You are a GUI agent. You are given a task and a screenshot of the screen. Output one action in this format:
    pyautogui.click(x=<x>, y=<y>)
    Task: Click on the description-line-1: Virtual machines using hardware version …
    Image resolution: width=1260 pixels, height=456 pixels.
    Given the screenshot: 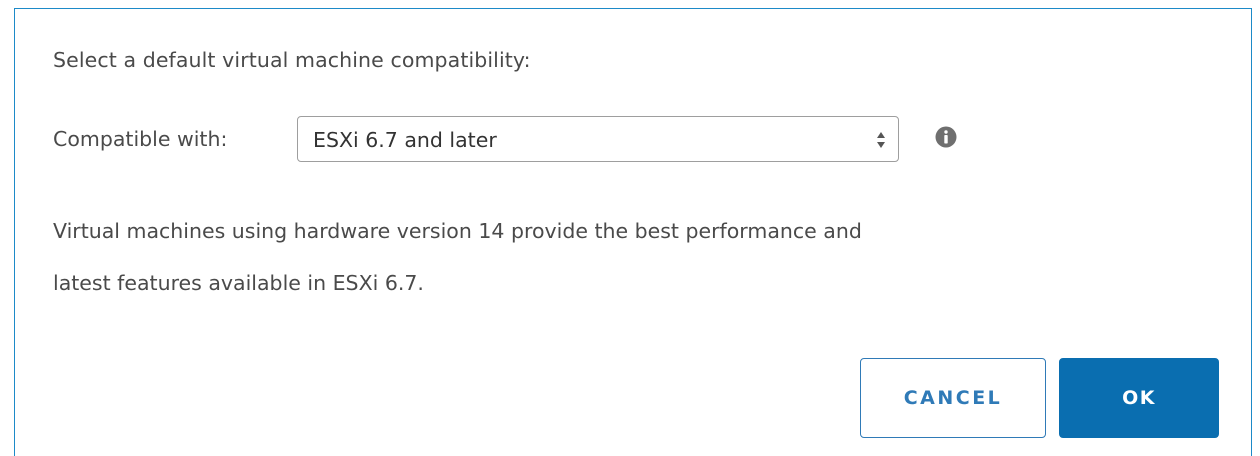 What is the action you would take?
    pyautogui.click(x=457, y=231)
    